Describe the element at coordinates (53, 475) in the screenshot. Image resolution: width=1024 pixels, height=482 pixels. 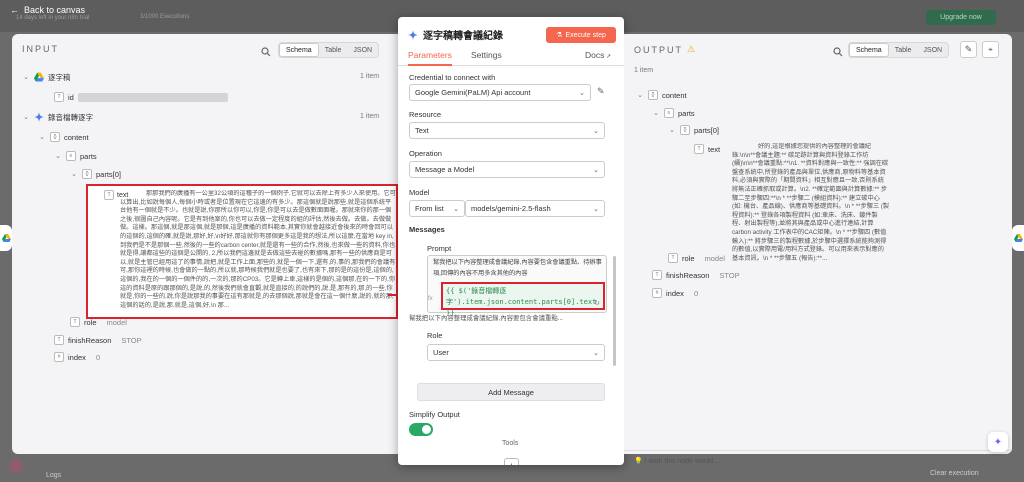
I see `logs-label: Logs` at that location.